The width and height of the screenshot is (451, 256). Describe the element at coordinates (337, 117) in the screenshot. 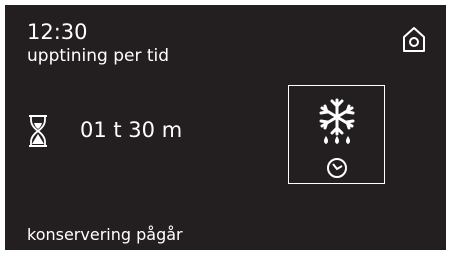

I see `snowflake-icon` at that location.